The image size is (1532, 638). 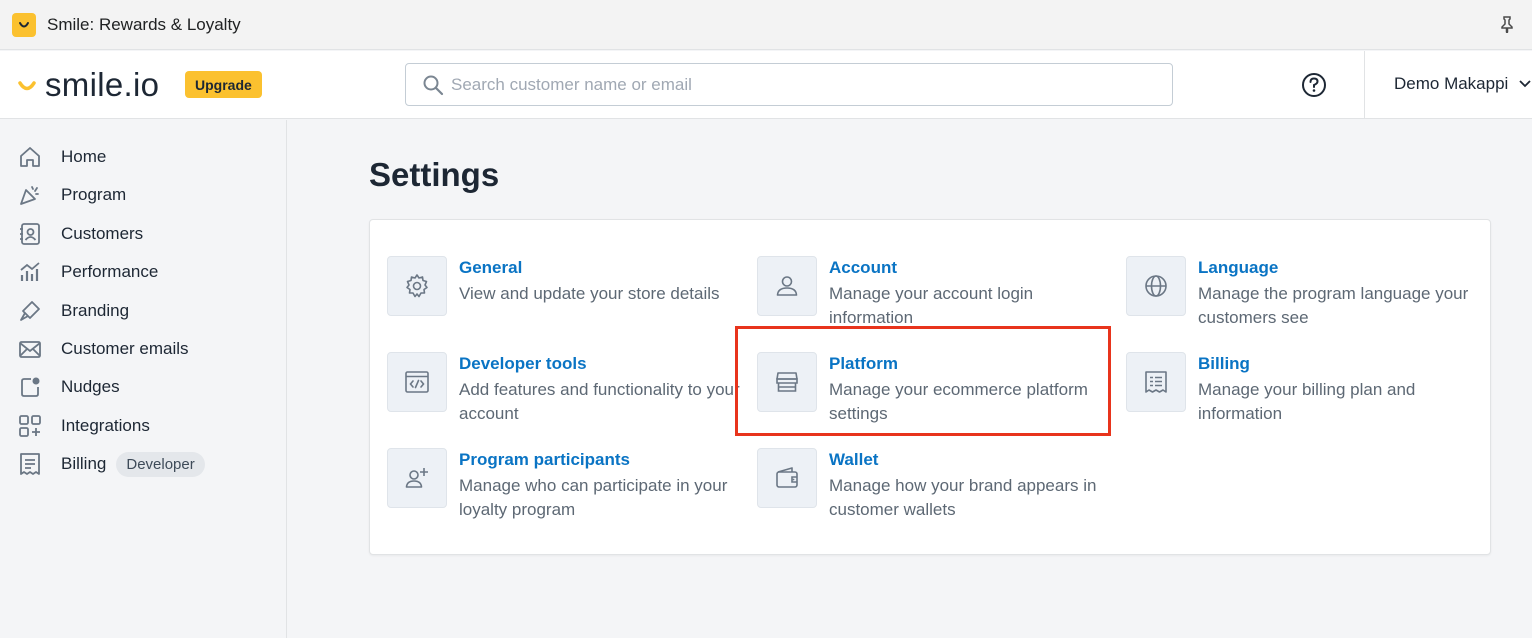 I want to click on user-menu: Demo Makappi, so click(x=1463, y=84).